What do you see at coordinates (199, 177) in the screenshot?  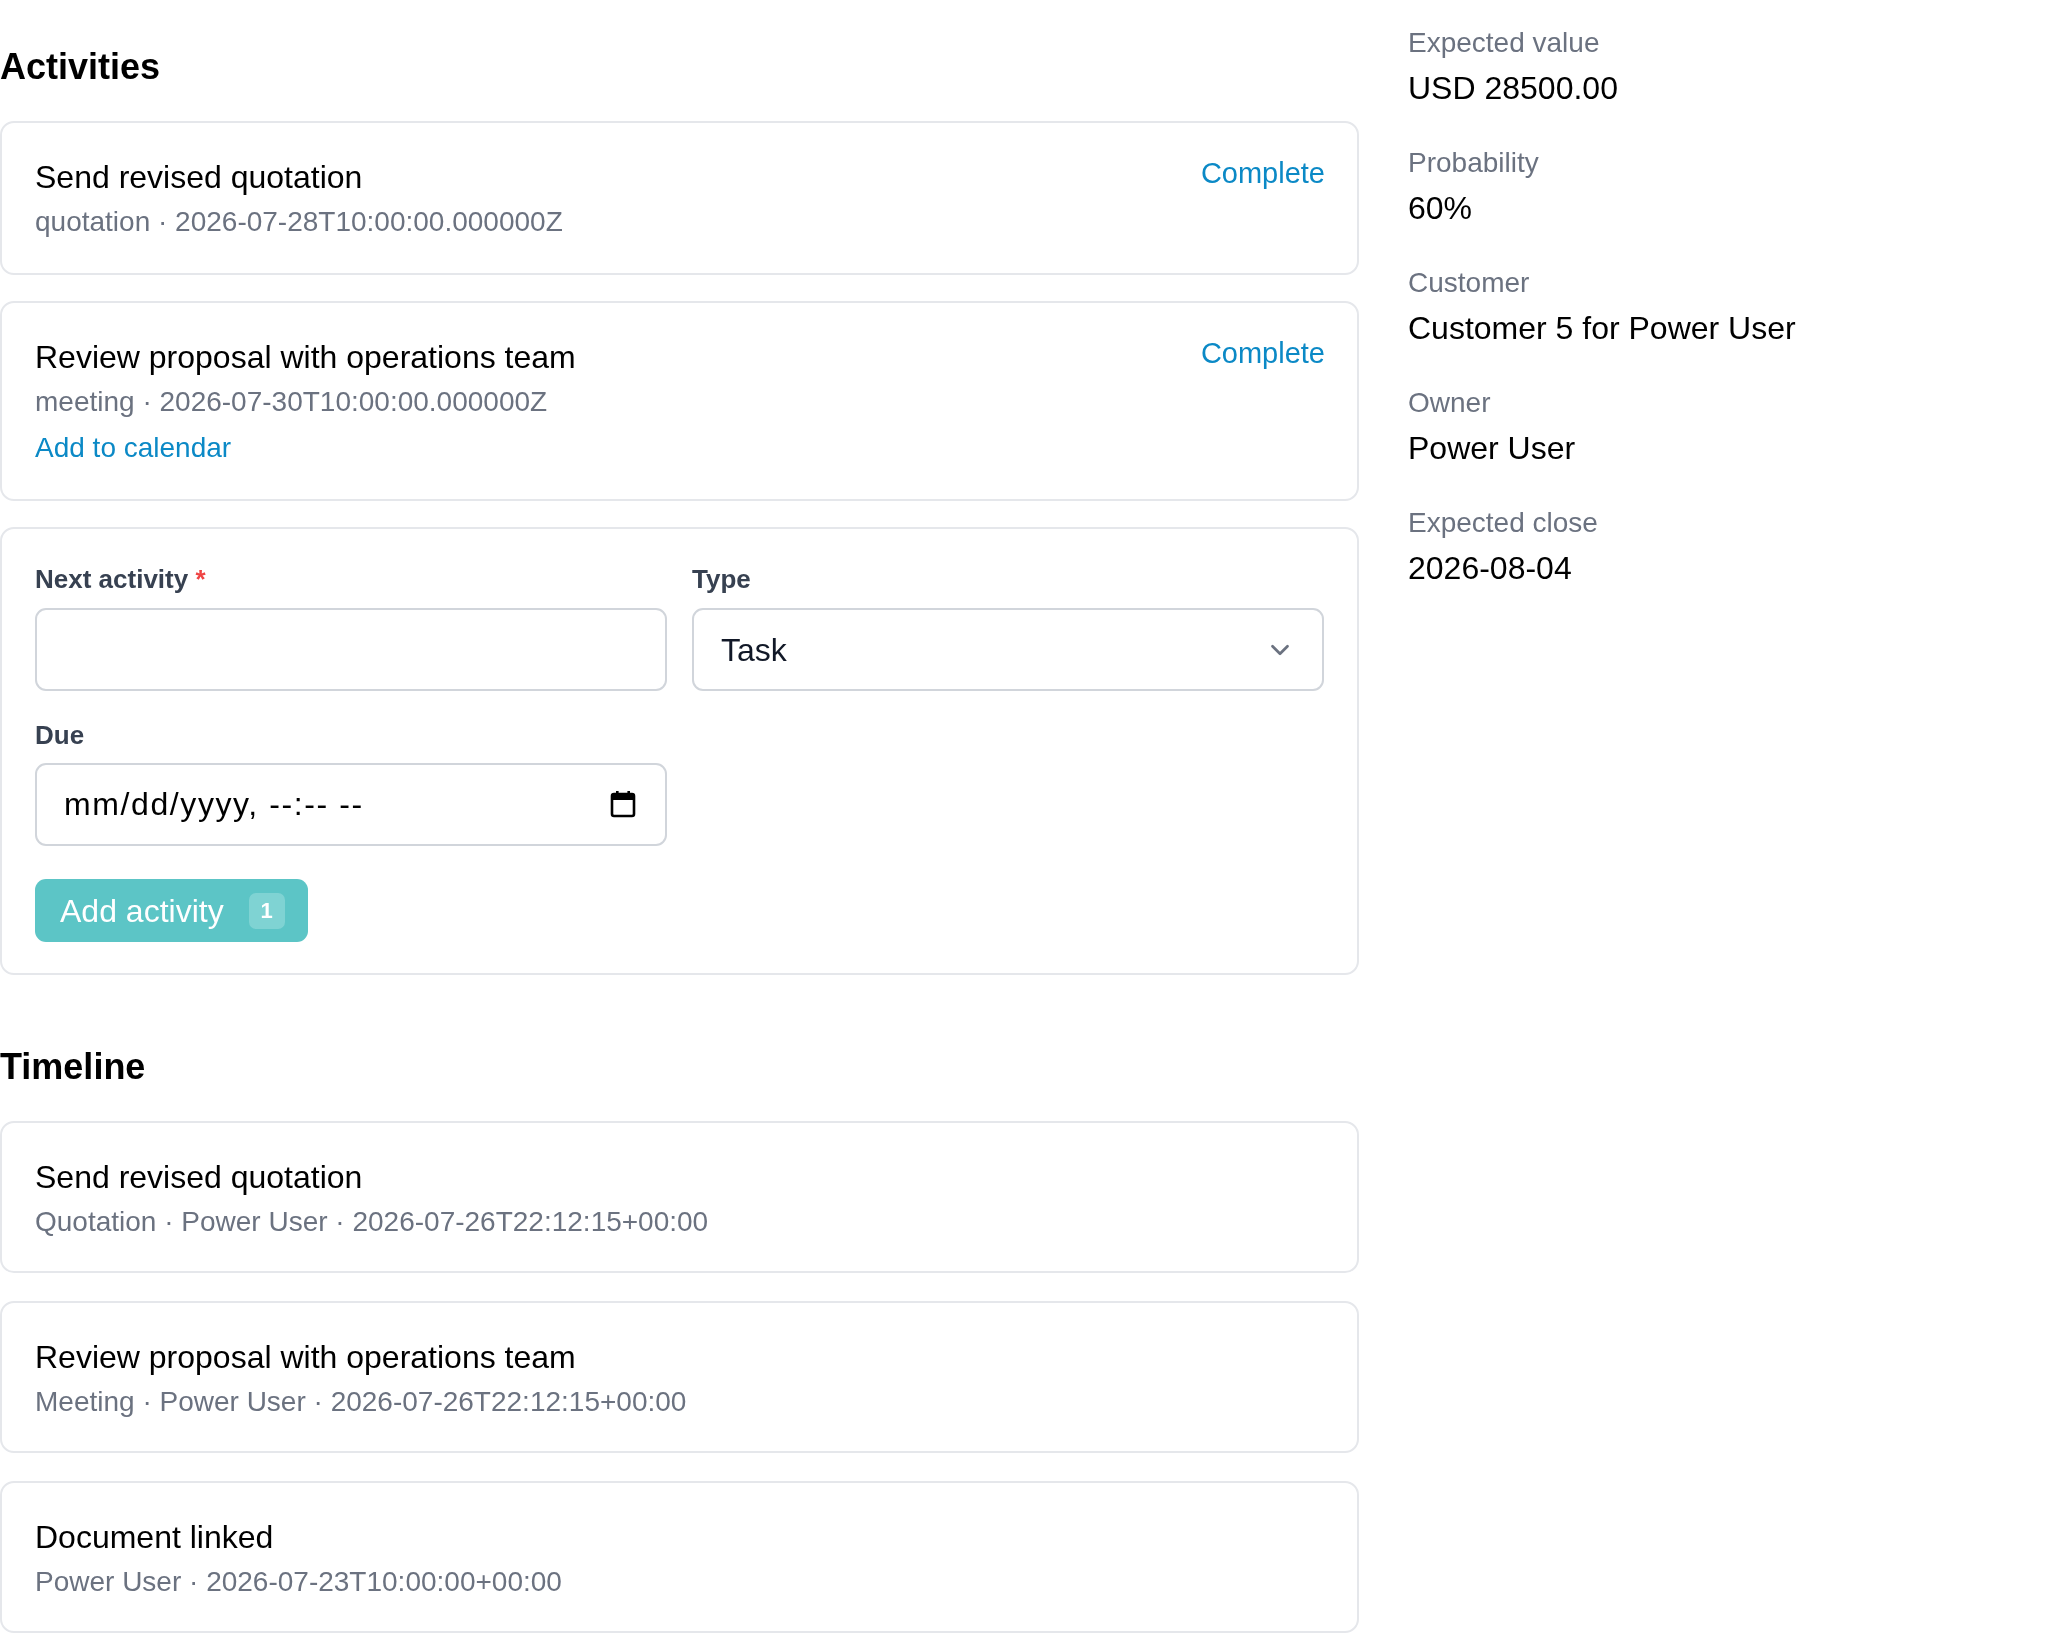 I see `activity-title: Send revised quotation` at bounding box center [199, 177].